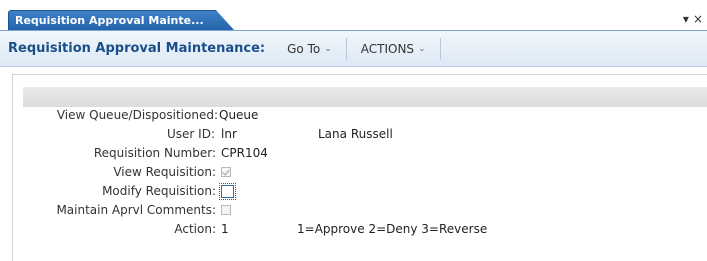 Image resolution: width=707 pixels, height=261 pixels. Describe the element at coordinates (229, 134) in the screenshot. I see `user-id-value: lnr` at that location.